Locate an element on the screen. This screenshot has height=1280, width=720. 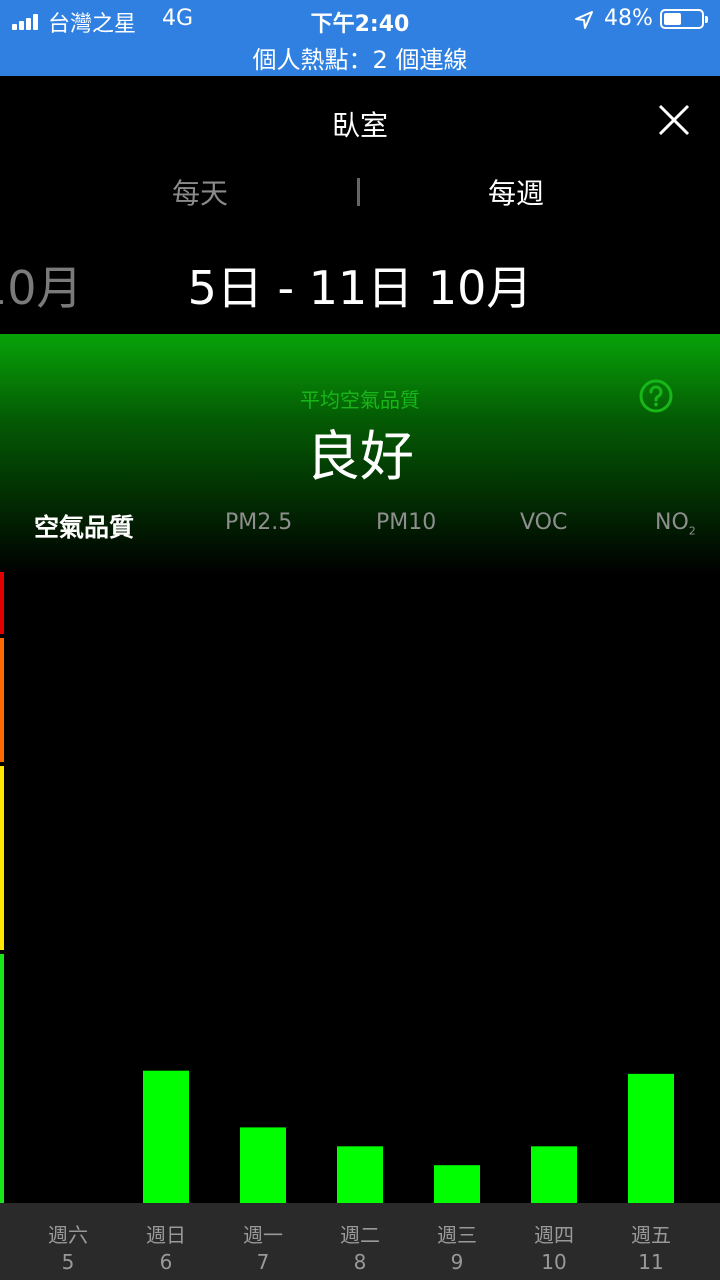
day-axis: 週六 5 週日 6 週一 7 週二 8 週三 9 週四 10 週五 11 is located at coordinates (360, 1241).